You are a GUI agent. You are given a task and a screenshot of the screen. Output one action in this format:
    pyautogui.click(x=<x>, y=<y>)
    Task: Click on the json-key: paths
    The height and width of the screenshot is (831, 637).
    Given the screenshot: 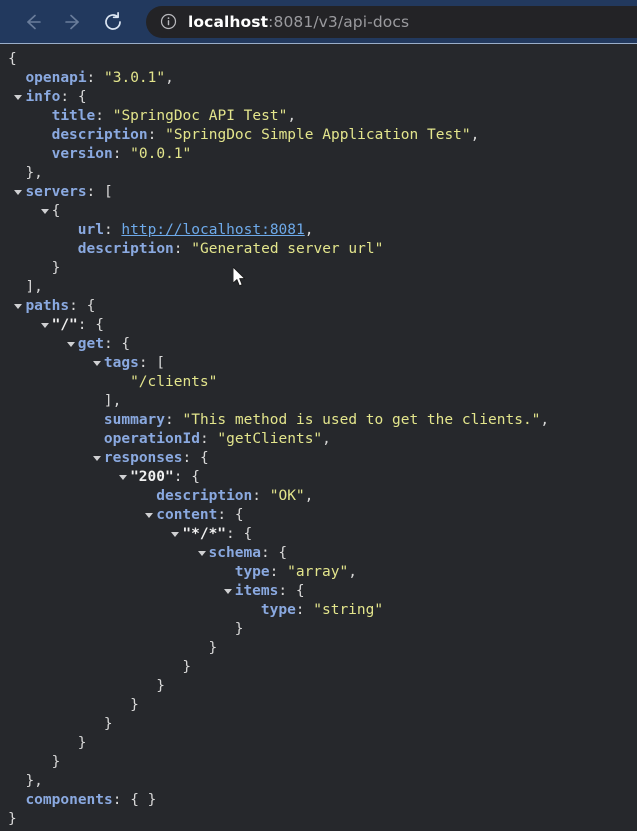 What is the action you would take?
    pyautogui.click(x=47, y=306)
    